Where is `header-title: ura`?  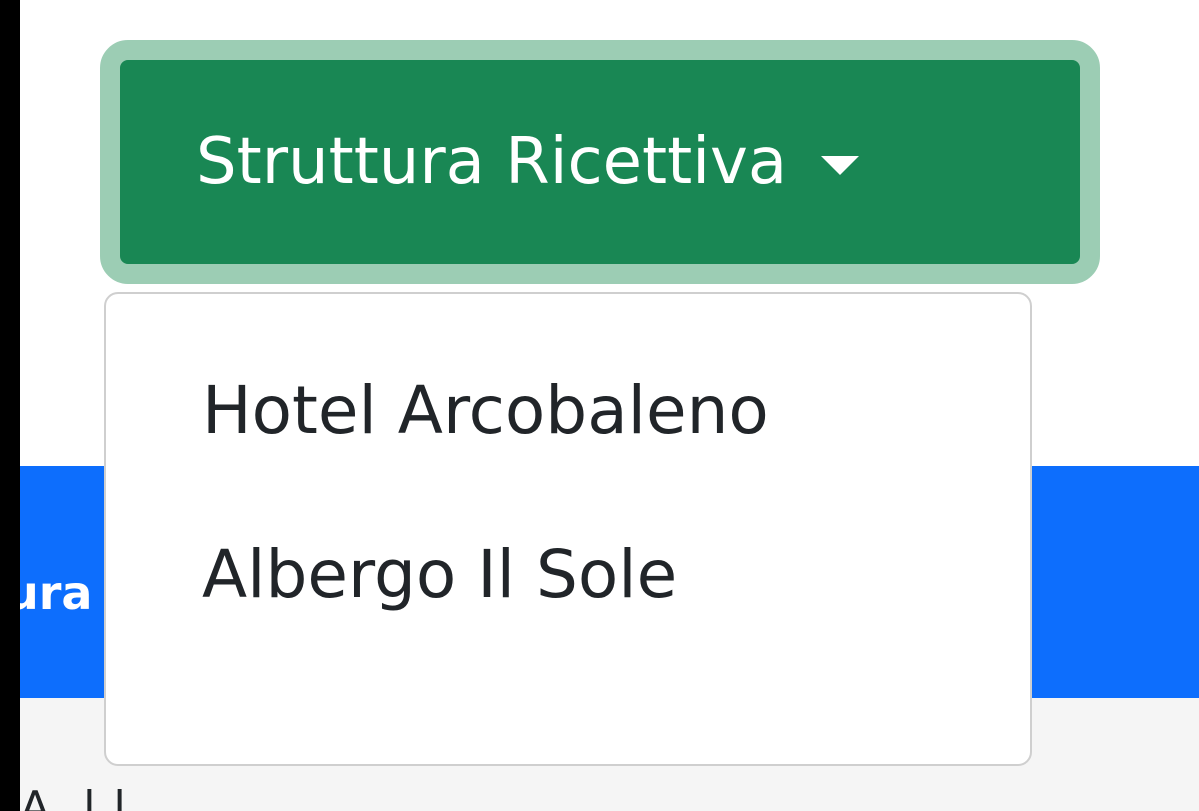
header-title: ura is located at coordinates (56, 593).